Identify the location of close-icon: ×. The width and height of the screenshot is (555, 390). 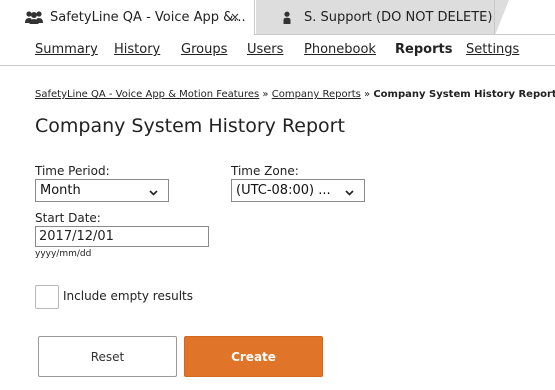
(235, 17).